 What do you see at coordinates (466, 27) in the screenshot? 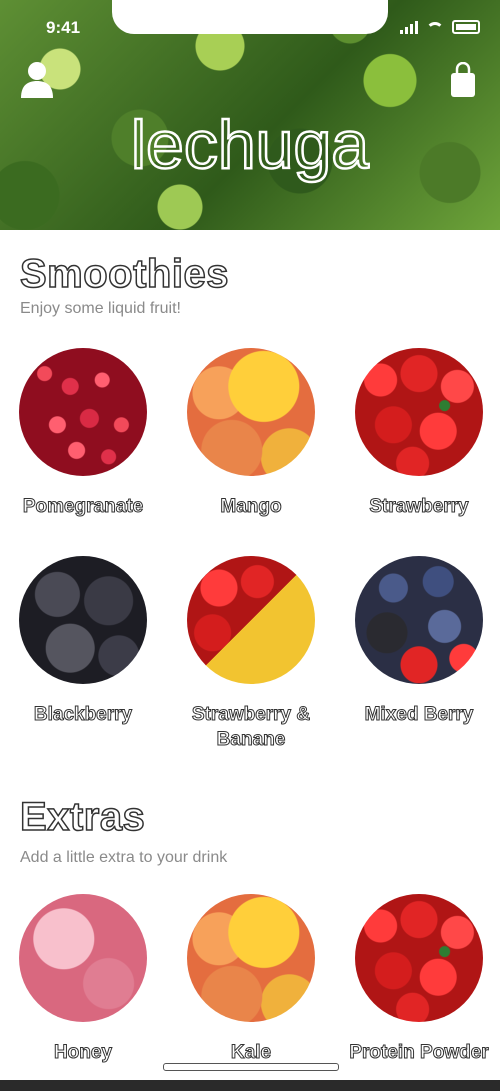
I see `battery-icon` at bounding box center [466, 27].